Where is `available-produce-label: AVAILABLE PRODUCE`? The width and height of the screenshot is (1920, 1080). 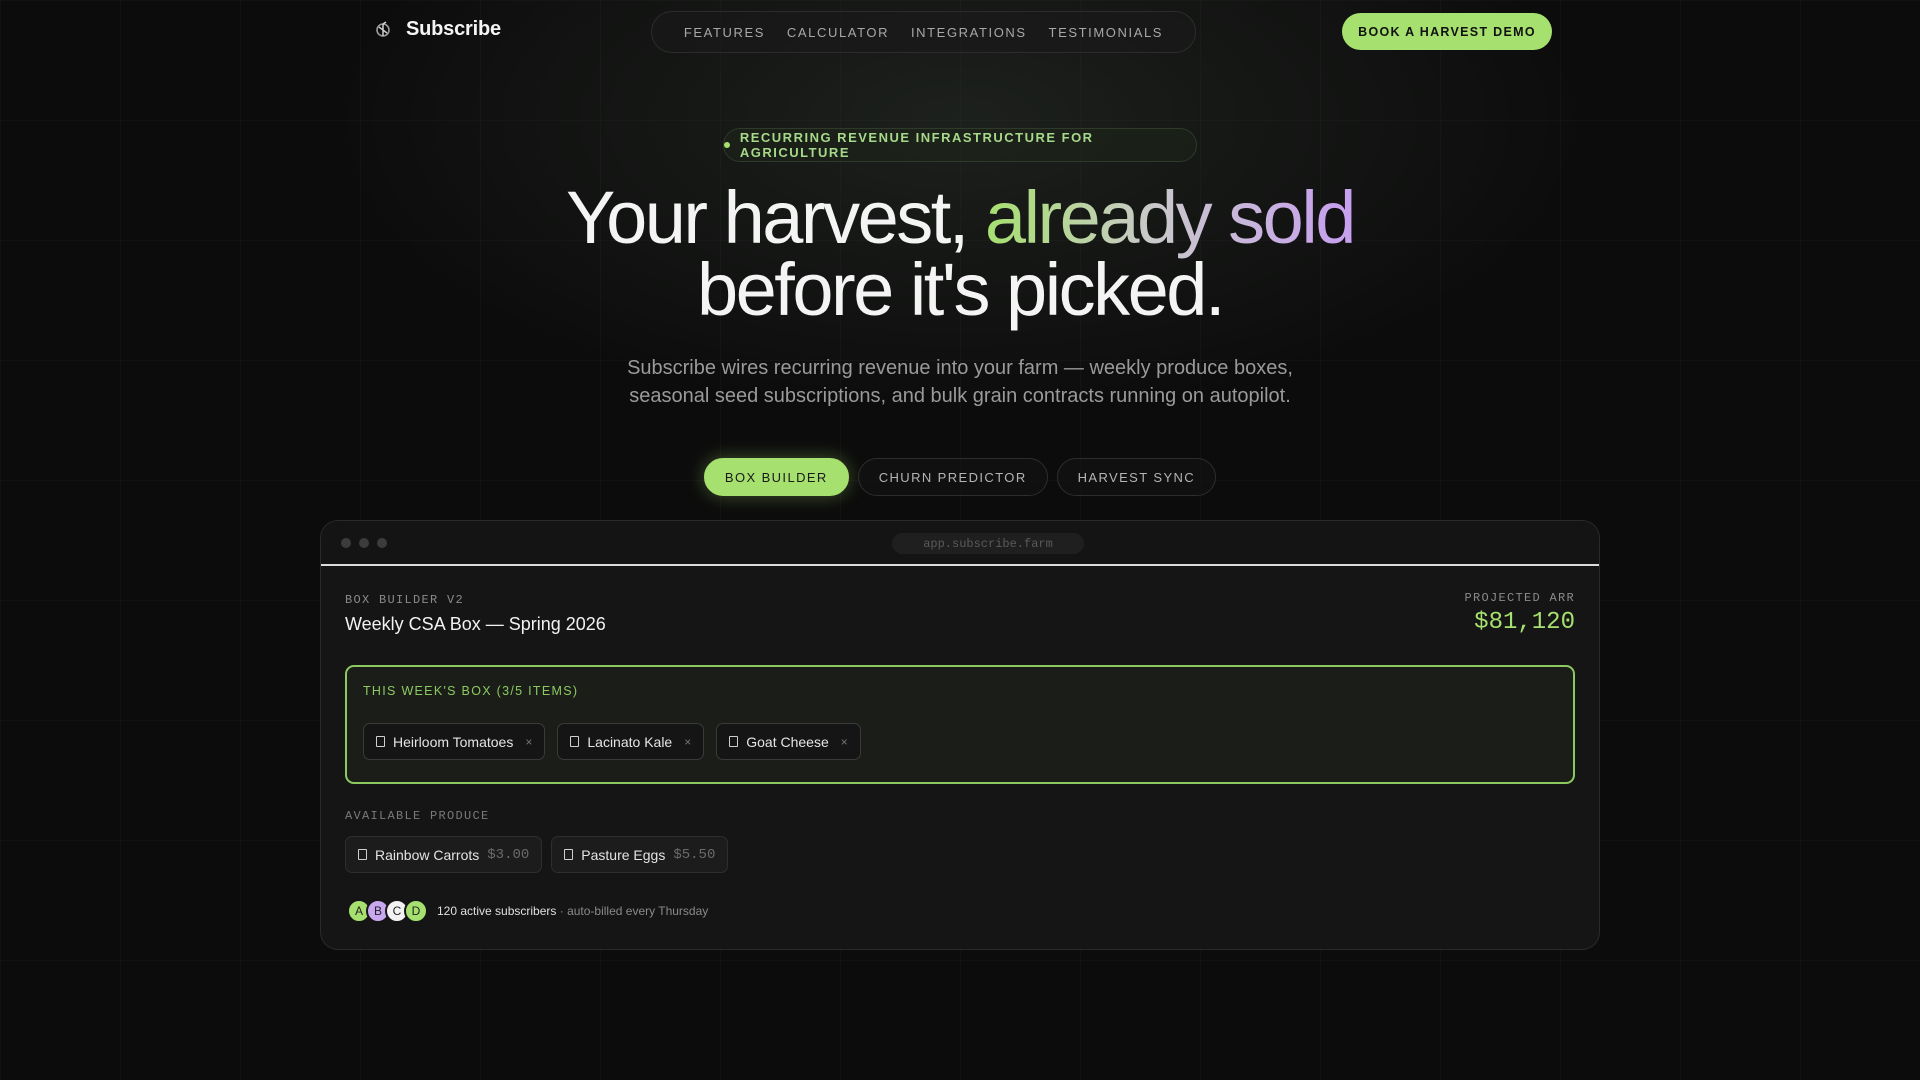 available-produce-label: AVAILABLE PRODUCE is located at coordinates (417, 816).